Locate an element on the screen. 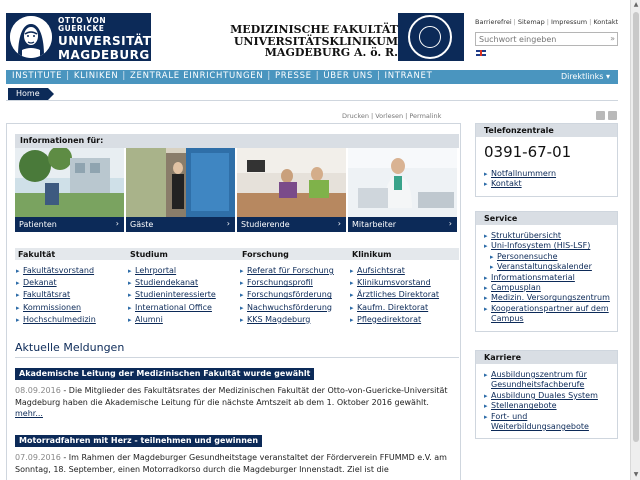 The image size is (640, 480). tile-mitarbeiter: Mitarbeiter › is located at coordinates (402, 190).